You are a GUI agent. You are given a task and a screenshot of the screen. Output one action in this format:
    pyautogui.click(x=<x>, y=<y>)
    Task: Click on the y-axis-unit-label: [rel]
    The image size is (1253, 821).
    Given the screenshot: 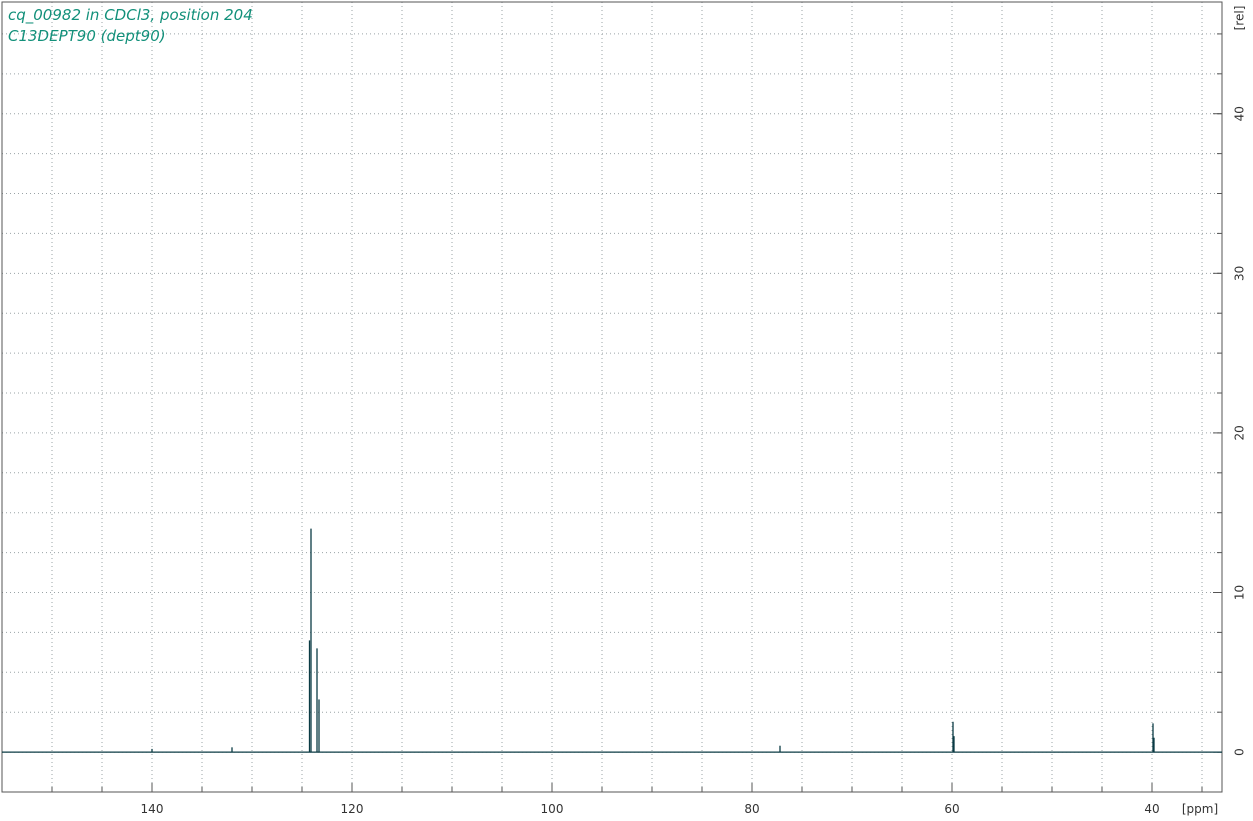 What is the action you would take?
    pyautogui.click(x=1240, y=18)
    